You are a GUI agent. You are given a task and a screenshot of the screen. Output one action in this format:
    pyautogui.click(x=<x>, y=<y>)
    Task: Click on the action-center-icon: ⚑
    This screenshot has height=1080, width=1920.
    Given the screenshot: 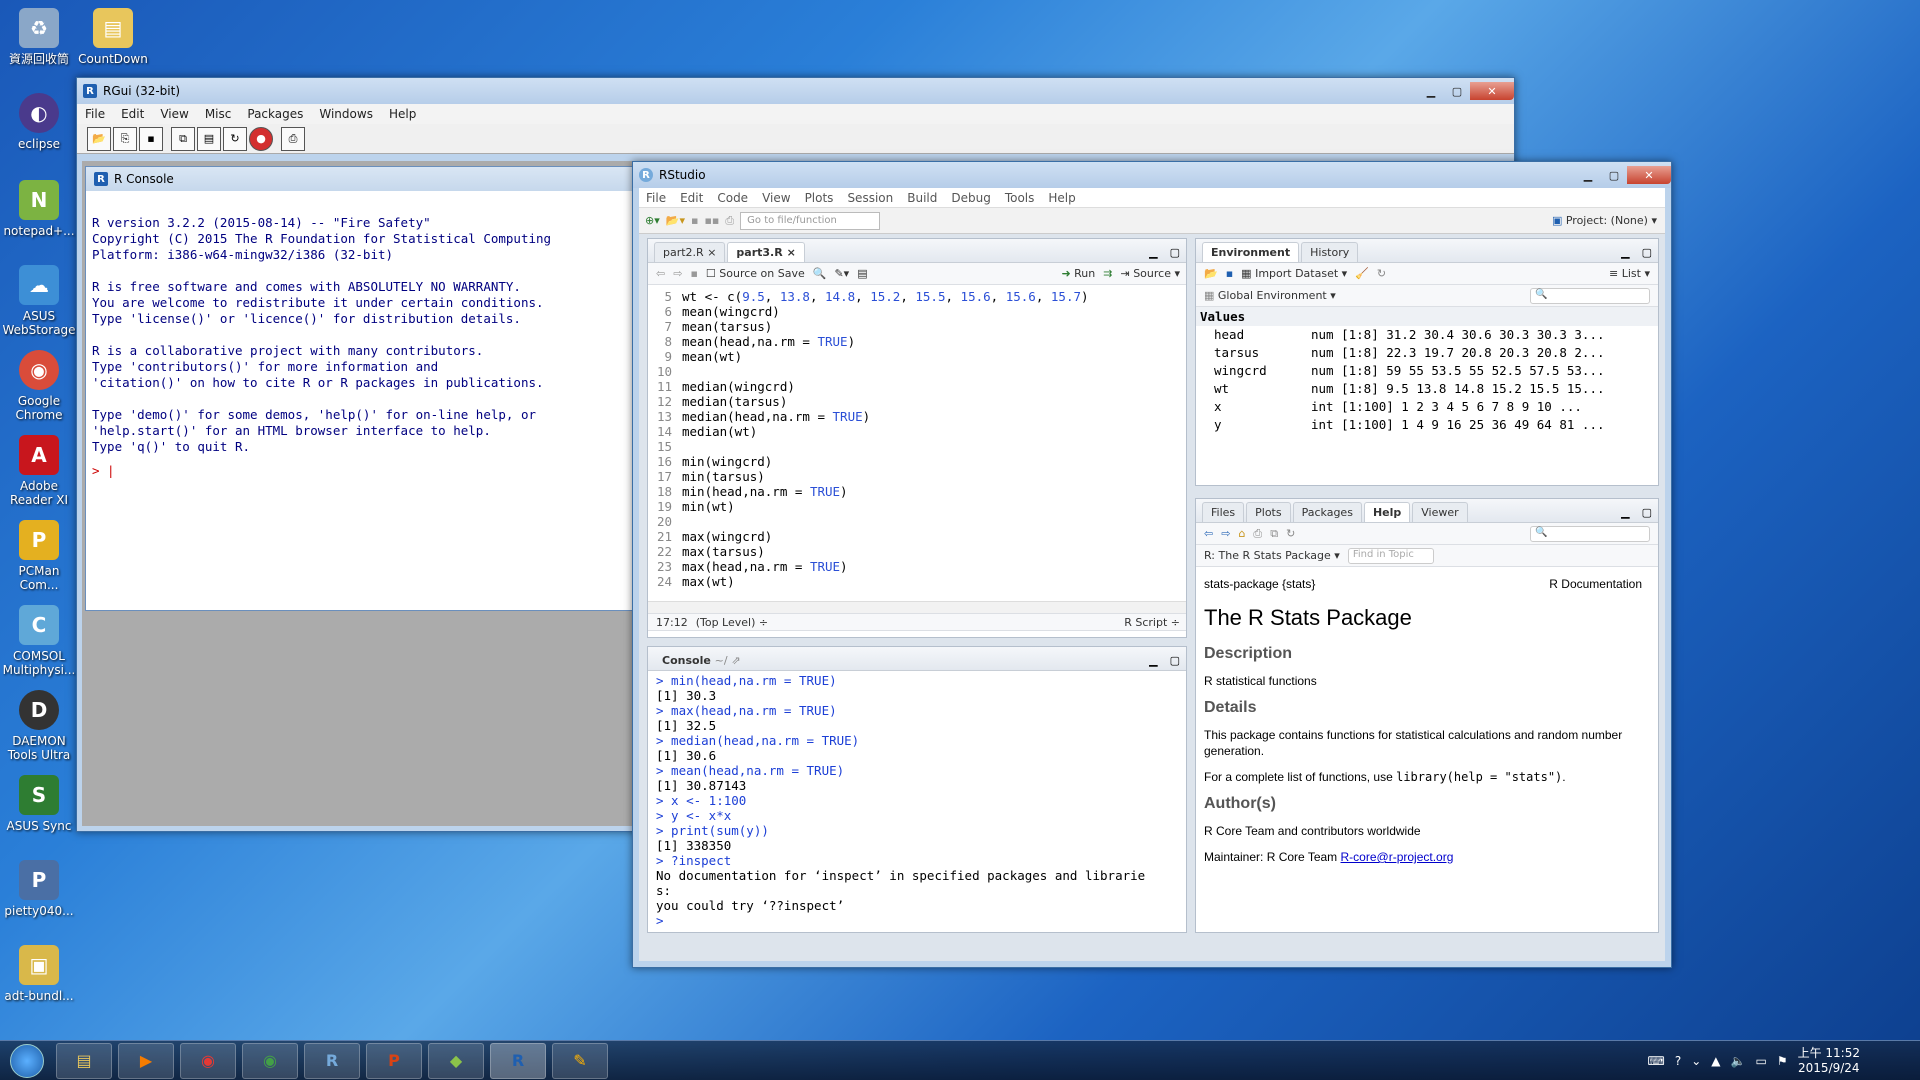 What is the action you would take?
    pyautogui.click(x=1782, y=1061)
    